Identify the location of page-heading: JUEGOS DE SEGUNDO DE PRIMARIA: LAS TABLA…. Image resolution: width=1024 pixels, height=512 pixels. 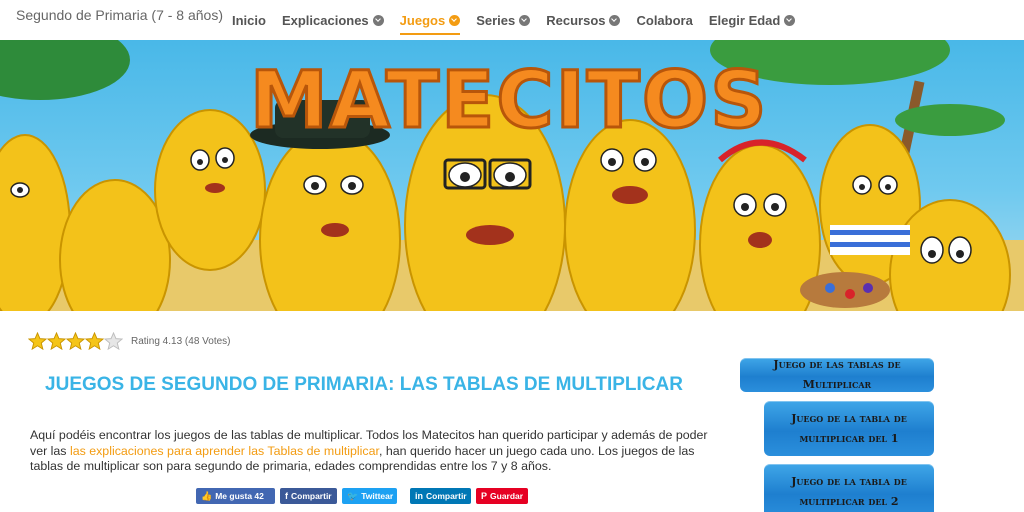
(364, 384).